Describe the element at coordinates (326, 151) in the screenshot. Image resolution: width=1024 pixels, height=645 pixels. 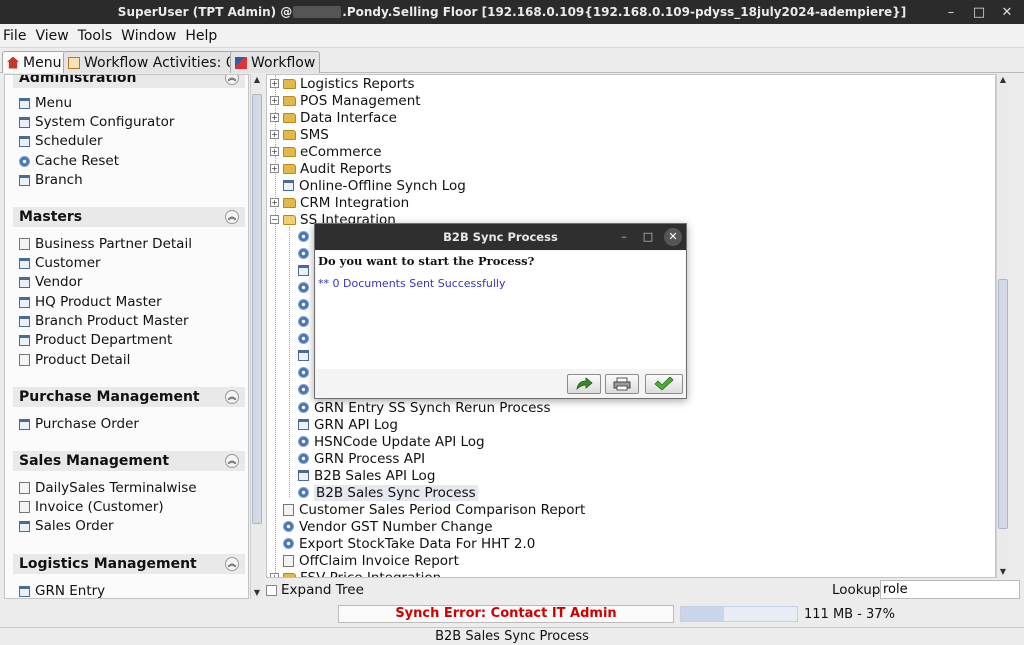
I see `tree-node: + eCommerce` at that location.